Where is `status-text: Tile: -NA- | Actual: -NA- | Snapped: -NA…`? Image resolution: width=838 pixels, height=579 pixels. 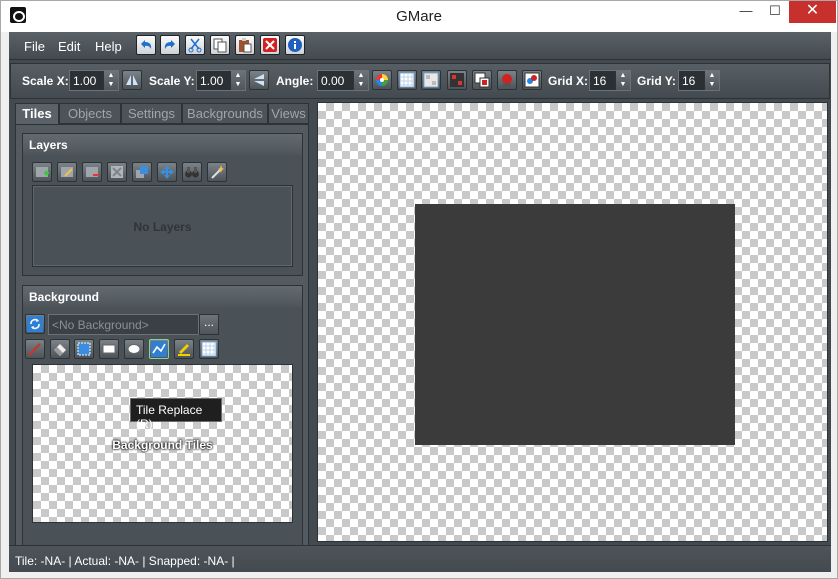
status-text: Tile: -NA- | Actual: -NA- | Snapped: -NA… is located at coordinates (125, 561).